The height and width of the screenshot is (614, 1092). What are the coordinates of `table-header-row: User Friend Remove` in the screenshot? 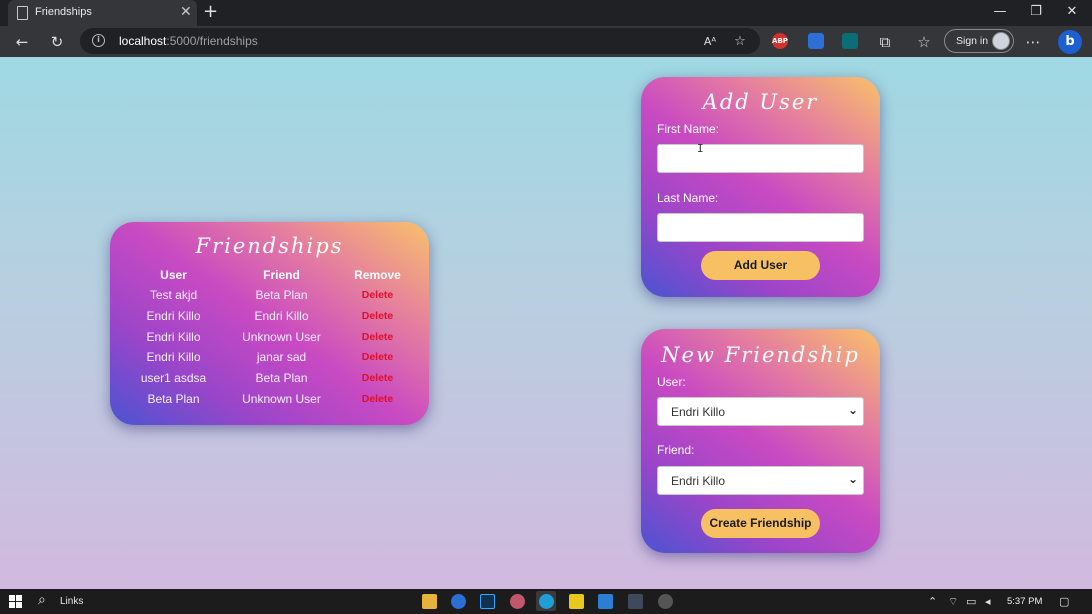 It's located at (269, 274).